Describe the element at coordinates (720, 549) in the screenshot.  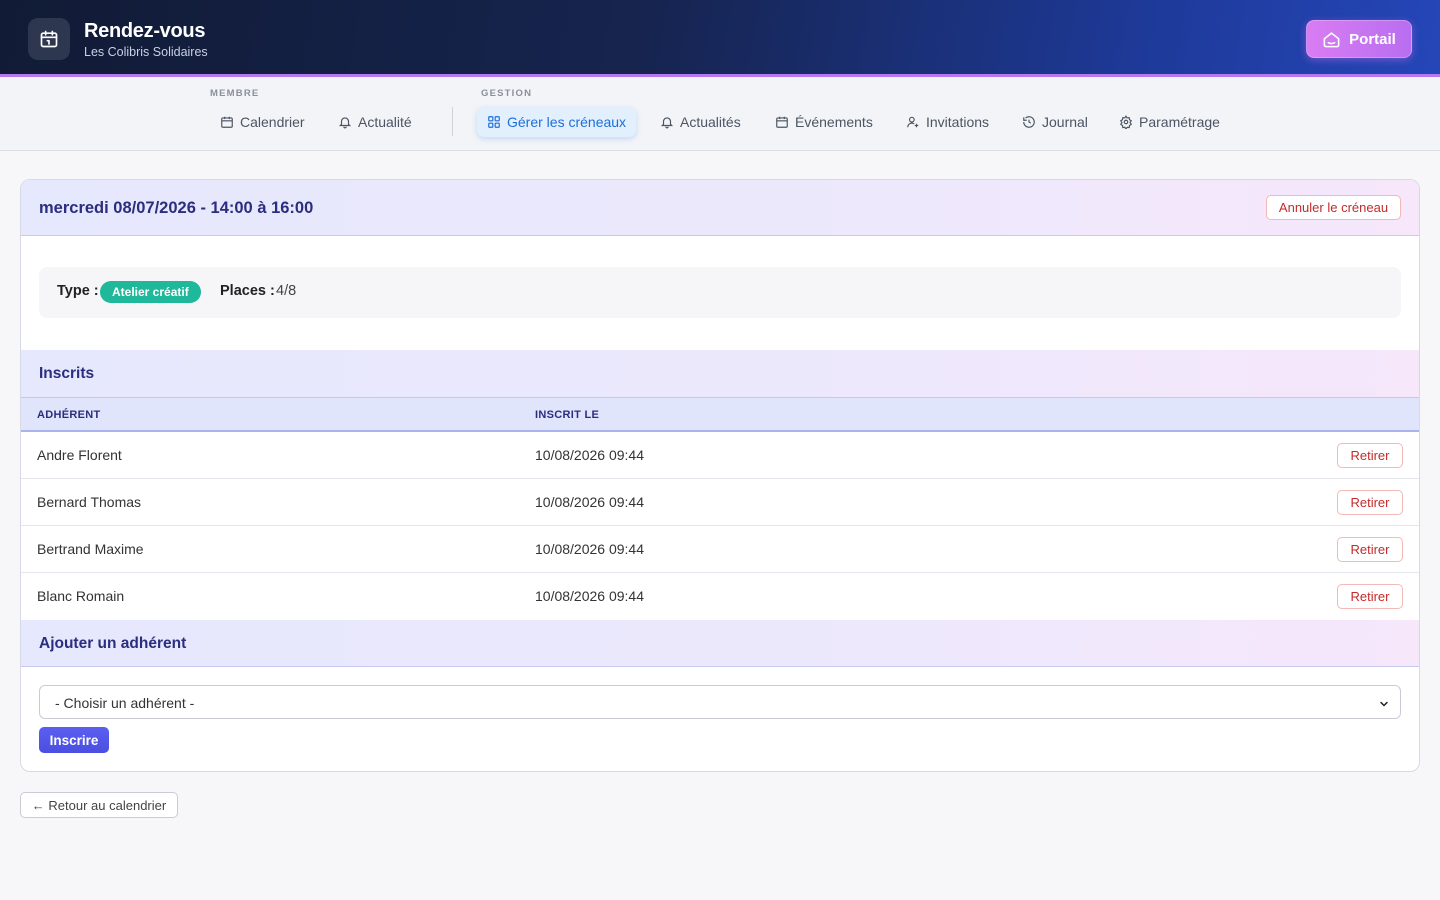
I see `table-row: Bertrand Maxime 10/08/2026 09:44 Retirer` at that location.